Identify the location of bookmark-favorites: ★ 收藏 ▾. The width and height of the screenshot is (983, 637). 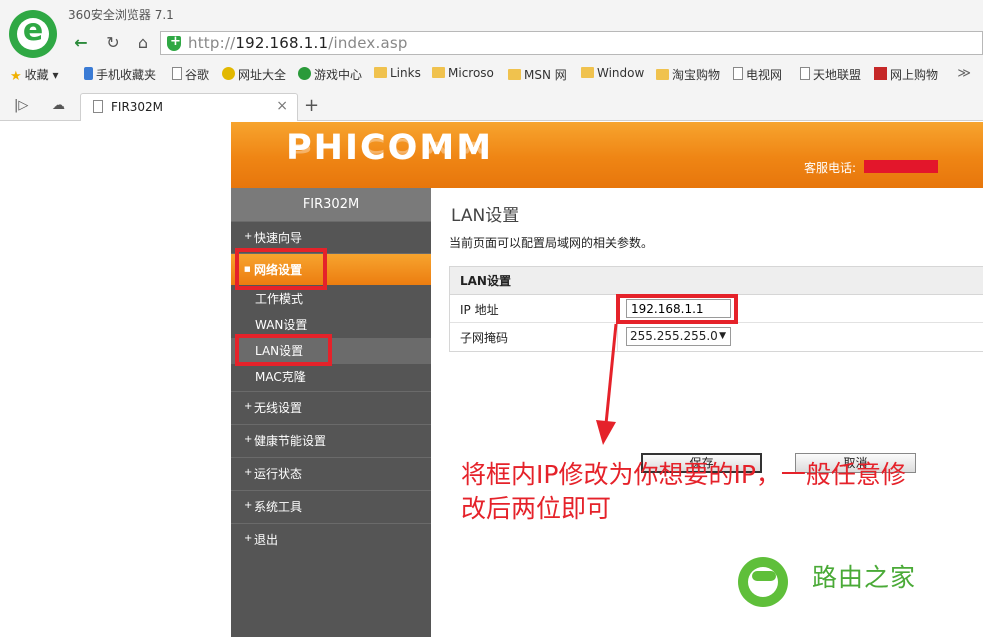
(34, 75).